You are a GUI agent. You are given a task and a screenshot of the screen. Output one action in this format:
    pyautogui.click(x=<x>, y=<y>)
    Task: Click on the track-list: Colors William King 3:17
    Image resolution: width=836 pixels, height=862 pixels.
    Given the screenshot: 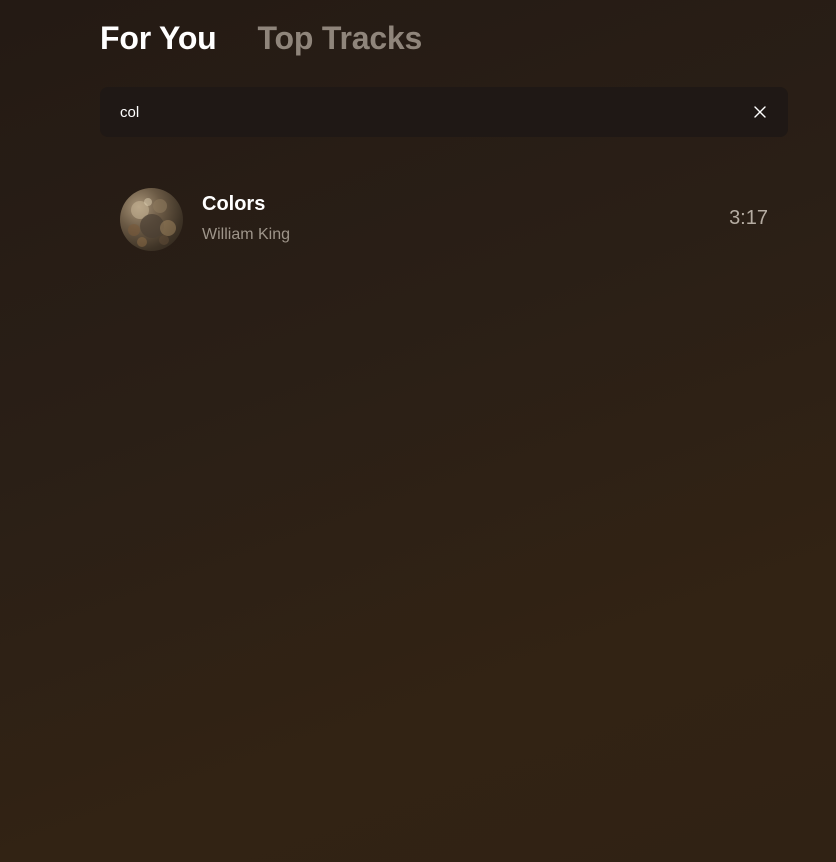 What is the action you would take?
    pyautogui.click(x=444, y=219)
    